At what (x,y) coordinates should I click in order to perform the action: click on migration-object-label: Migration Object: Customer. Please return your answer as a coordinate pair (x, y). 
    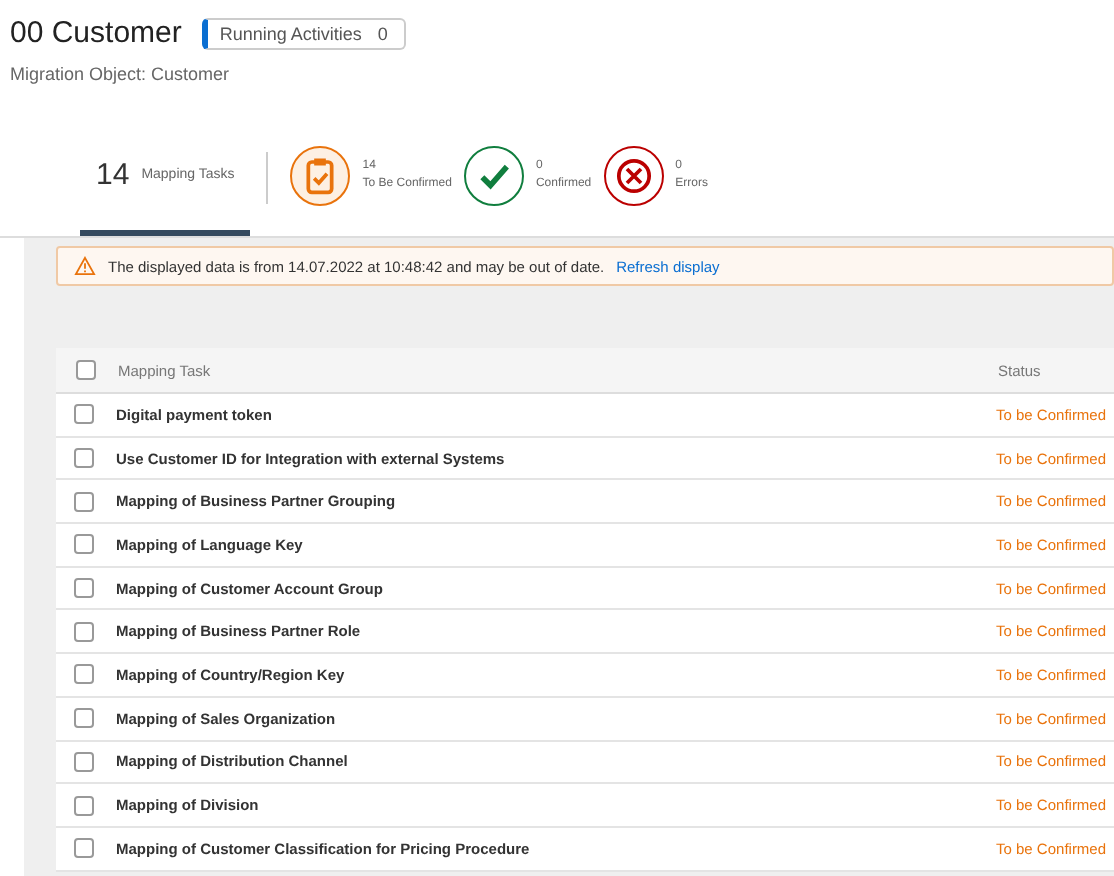
    Looking at the image, I should click on (121, 74).